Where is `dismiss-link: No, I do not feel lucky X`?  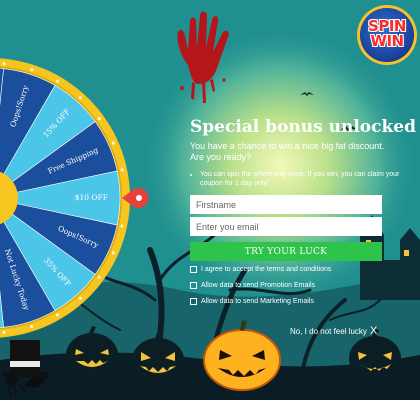 dismiss-link: No, I do not feel lucky X is located at coordinates (333, 331).